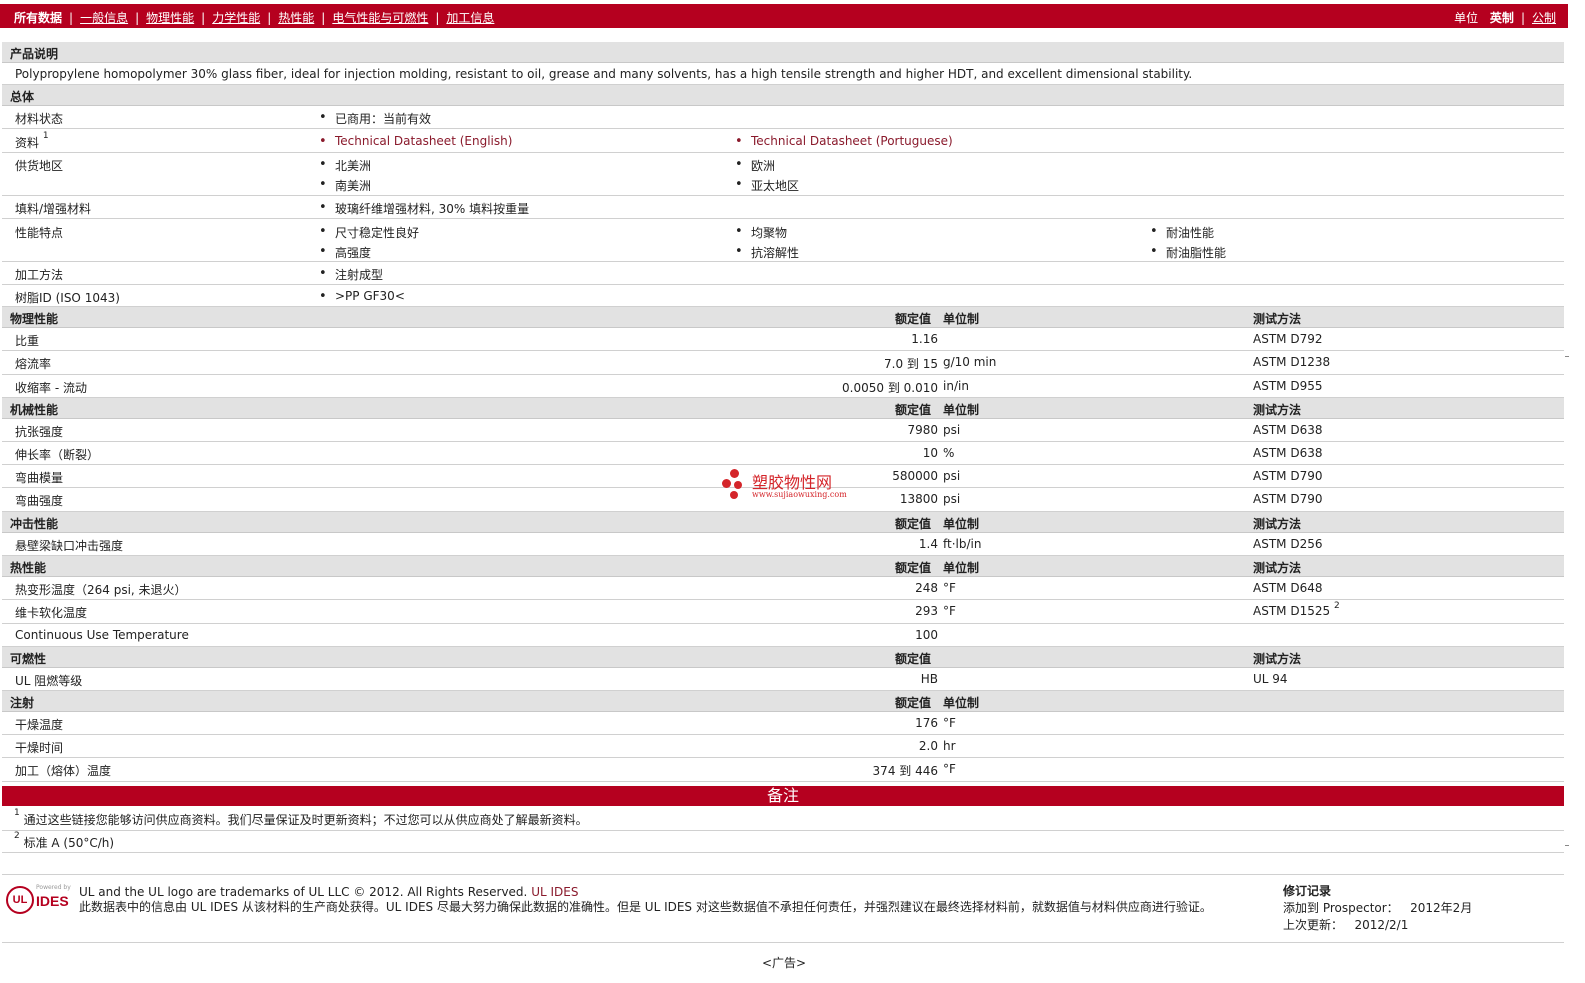 Image resolution: width=1585 pixels, height=983 pixels. I want to click on feature-item: 耐油性能, so click(1182, 232).